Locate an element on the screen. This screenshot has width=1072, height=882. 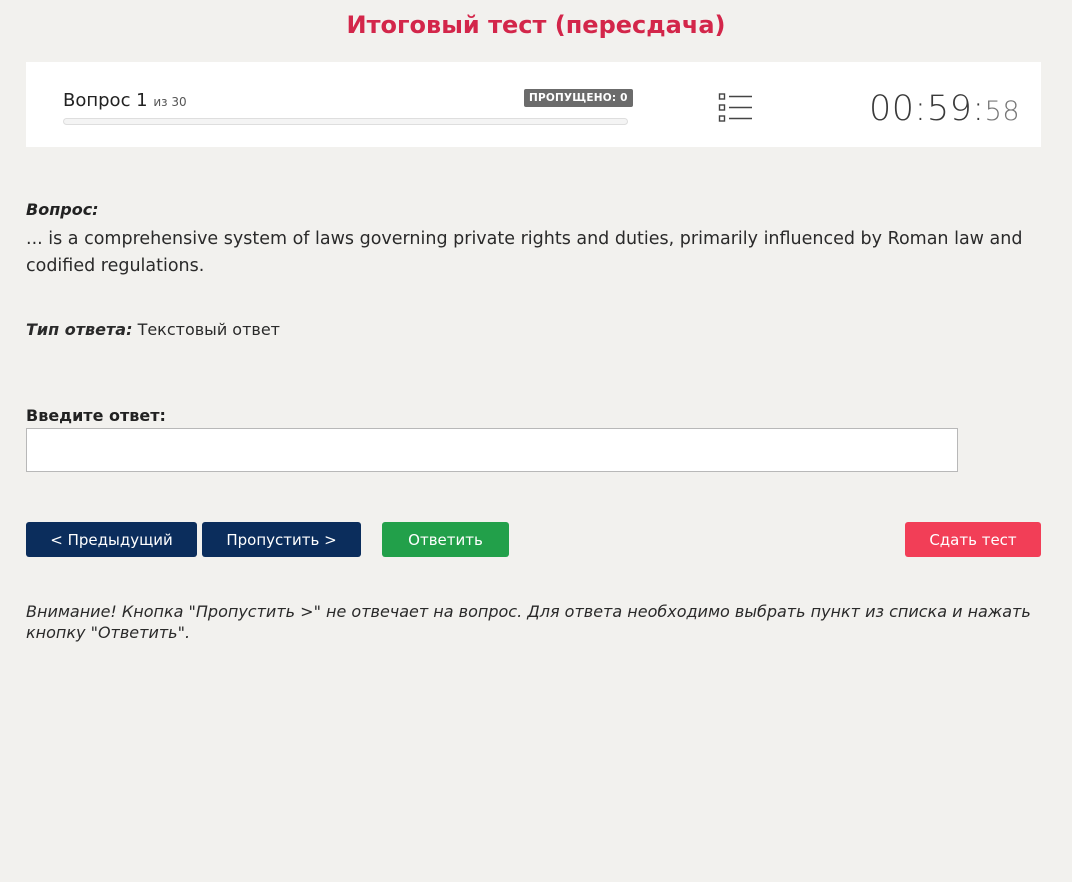
timer-main: 00:59: is located at coordinates (926, 109).